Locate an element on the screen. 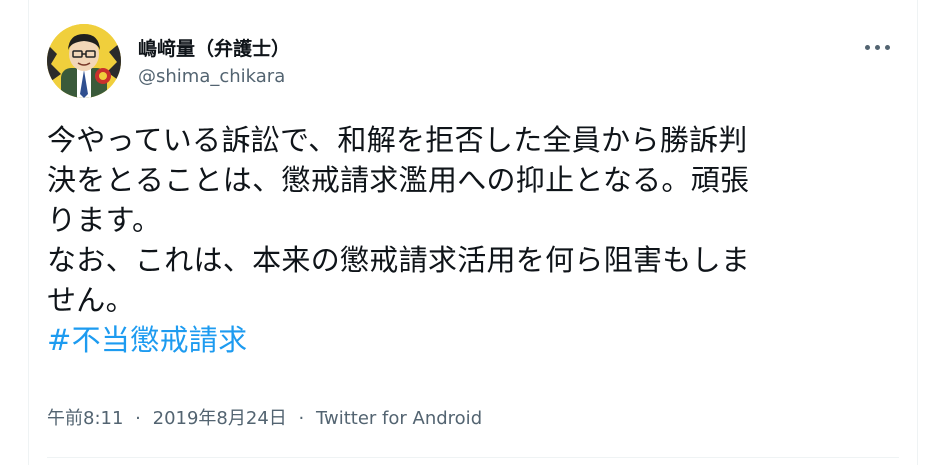 Image resolution: width=948 pixels, height=465 pixels. tweet-text-line: ります。 is located at coordinates (104, 220).